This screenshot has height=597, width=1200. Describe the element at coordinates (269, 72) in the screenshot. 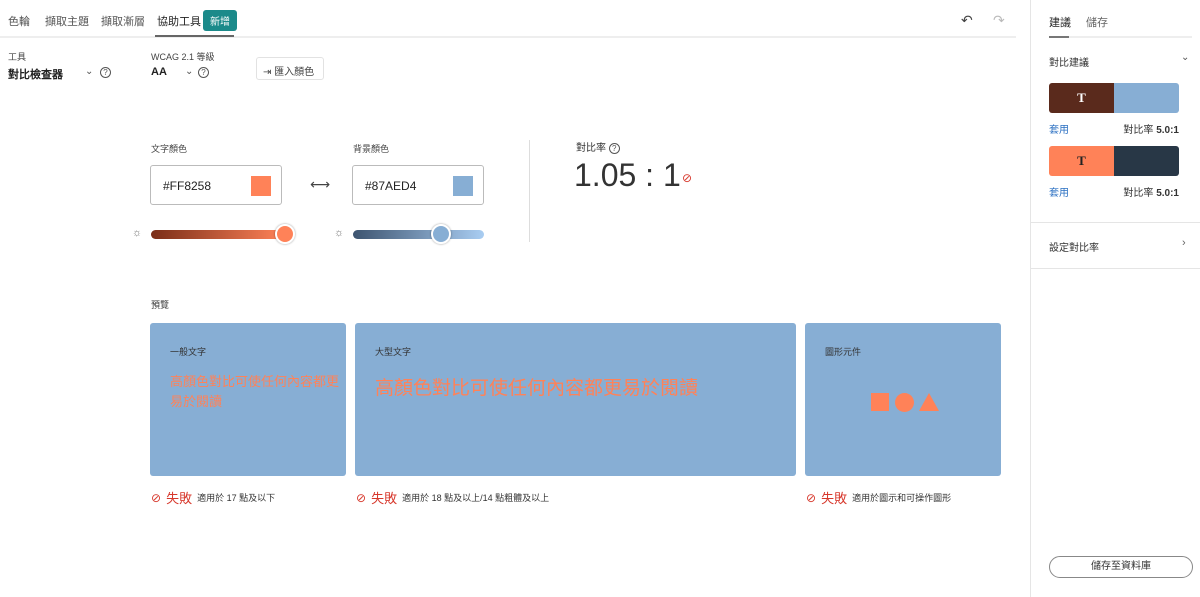

I see `import-icon: ⇥` at that location.